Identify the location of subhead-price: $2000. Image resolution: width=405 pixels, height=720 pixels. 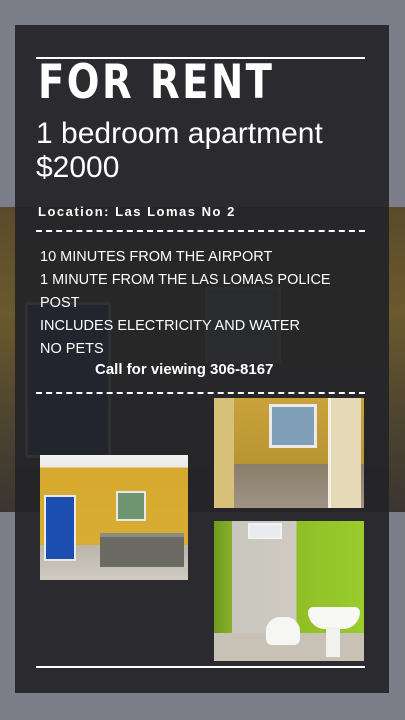
(78, 167).